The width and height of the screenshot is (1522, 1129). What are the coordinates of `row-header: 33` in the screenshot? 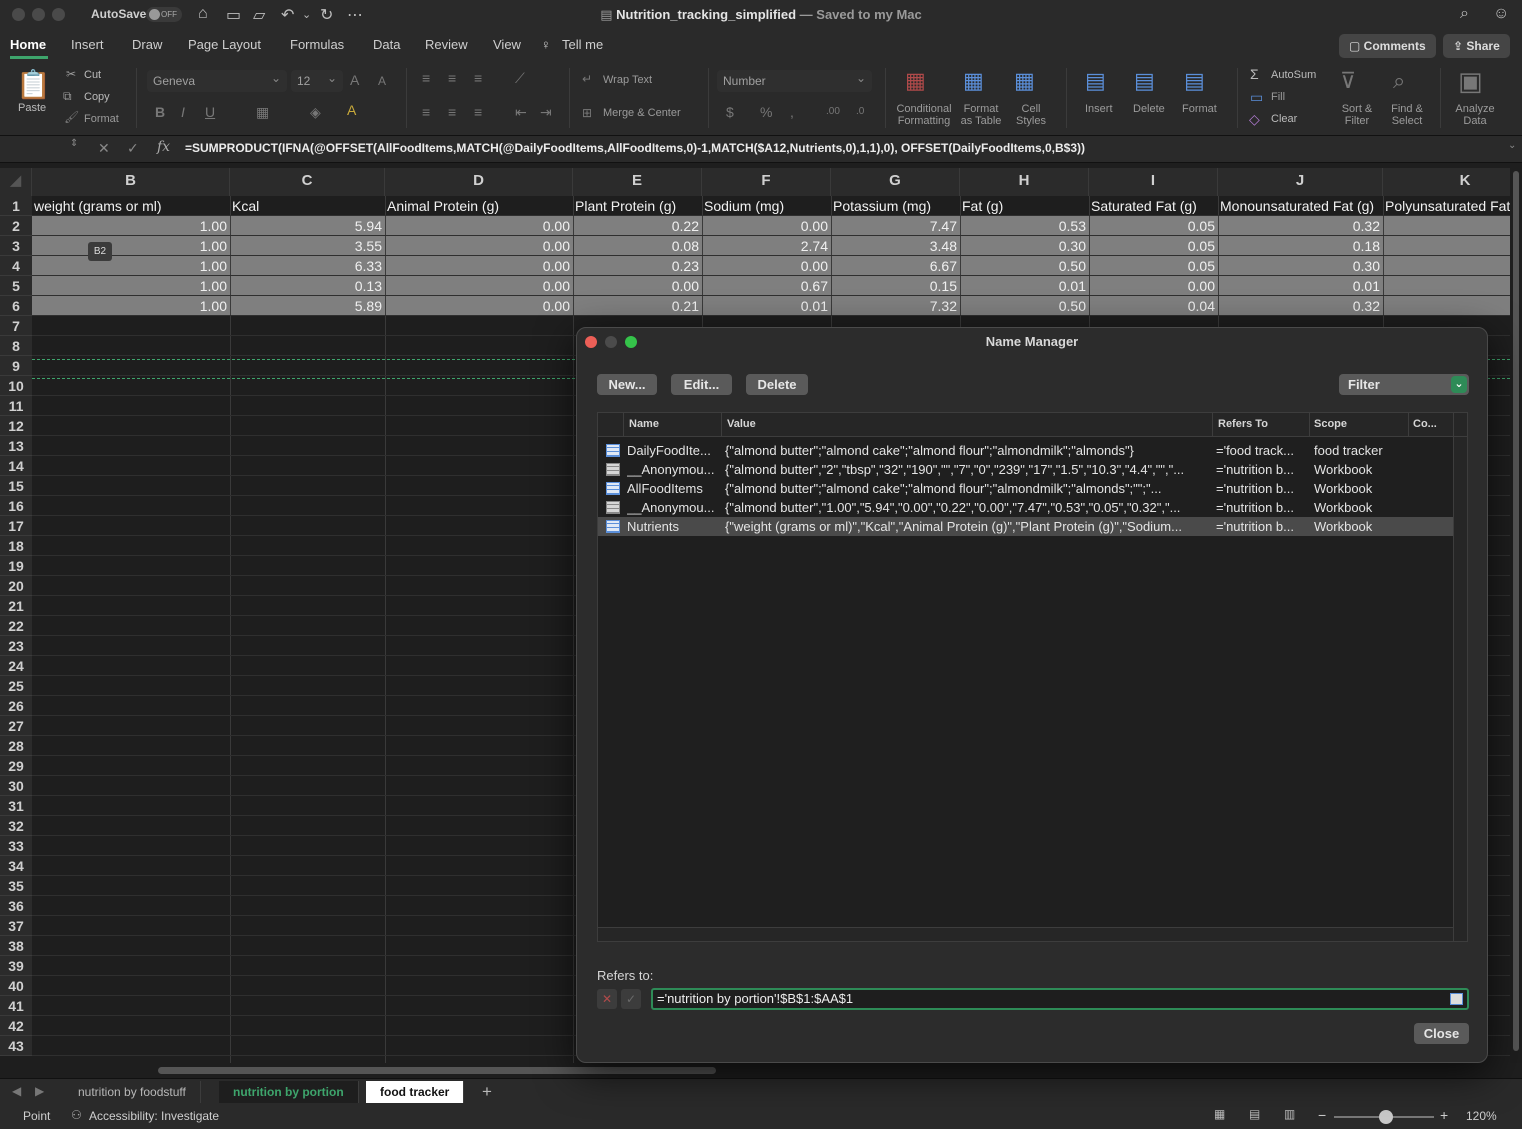 It's located at (16, 846).